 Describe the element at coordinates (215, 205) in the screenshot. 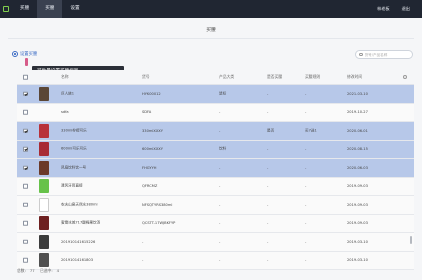

I see `table-row: 农夫山泉天然水380ml NFSQTYRS380ml - - - 2019-09-03` at that location.